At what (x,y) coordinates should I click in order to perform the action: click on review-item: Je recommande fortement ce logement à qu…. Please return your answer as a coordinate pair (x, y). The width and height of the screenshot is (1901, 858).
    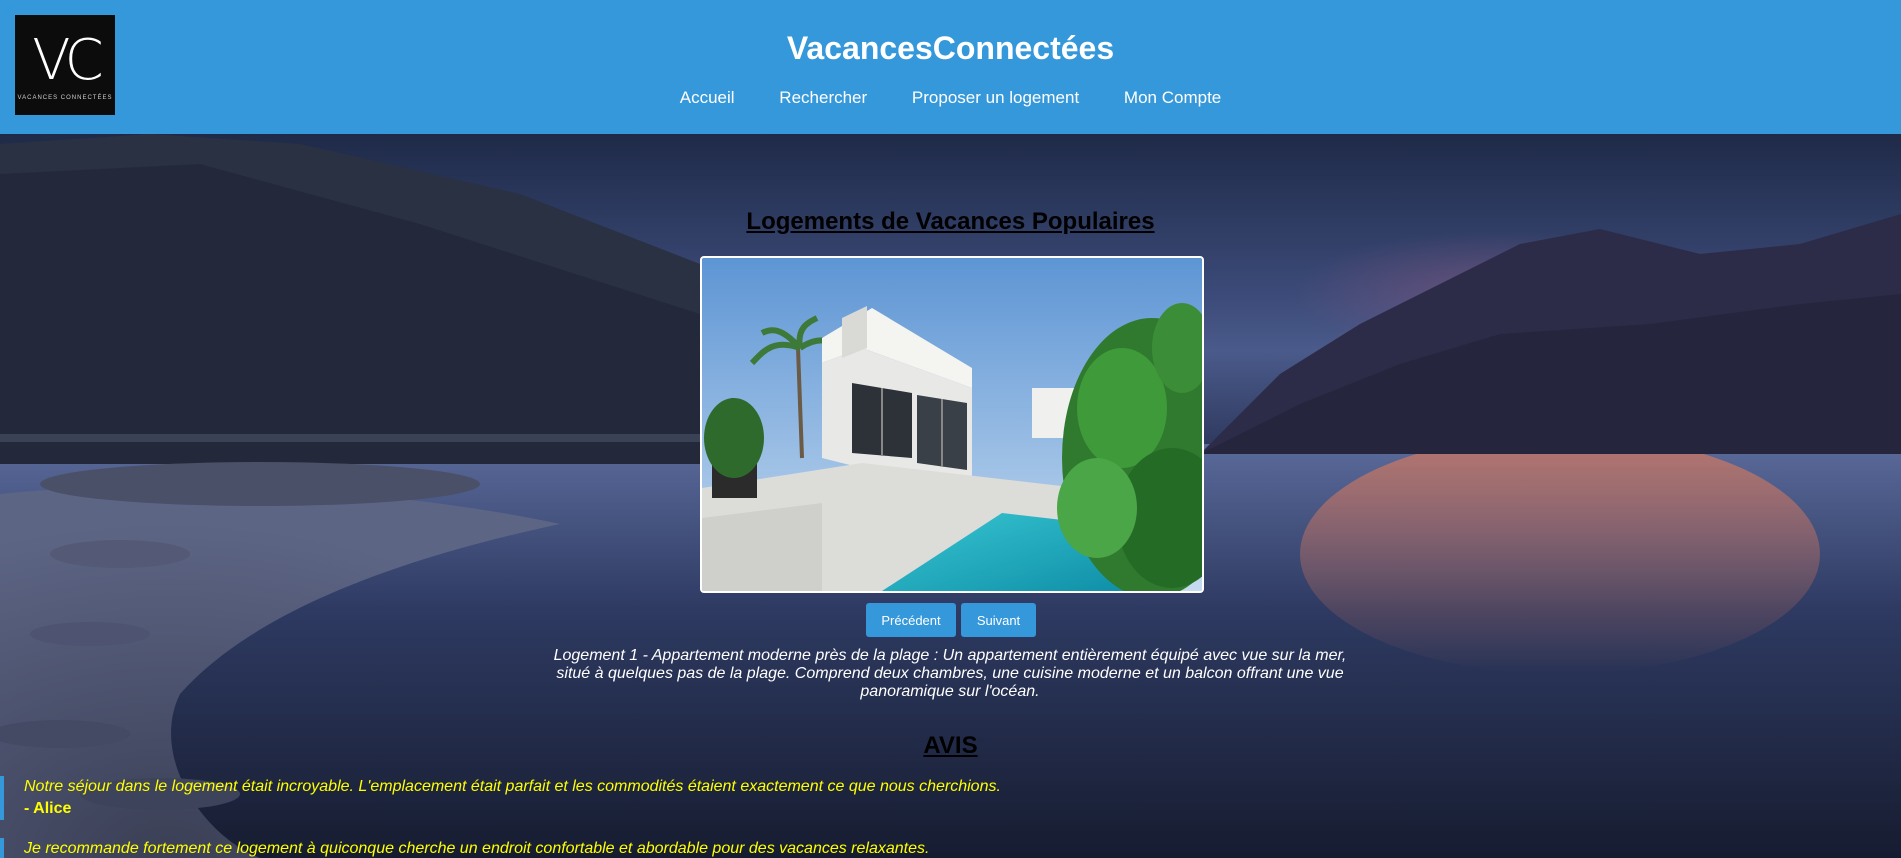
    Looking at the image, I should click on (464, 848).